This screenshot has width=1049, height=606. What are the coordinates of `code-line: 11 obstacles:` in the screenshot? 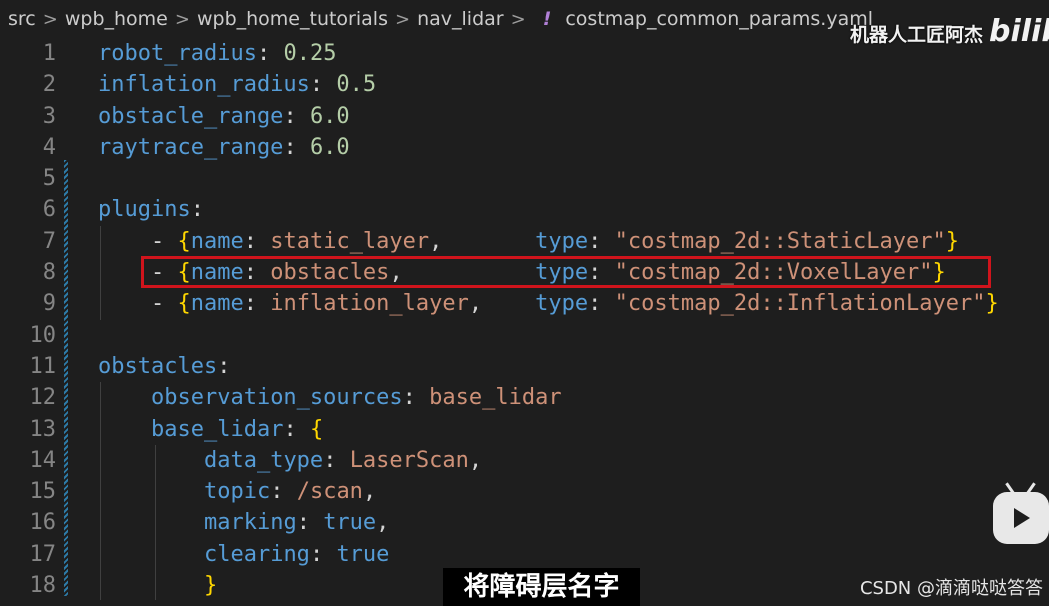 It's located at (524, 366).